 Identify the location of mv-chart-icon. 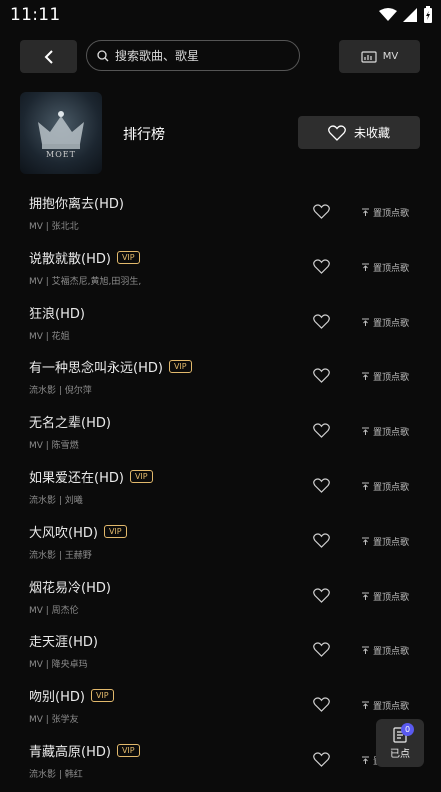
(369, 56).